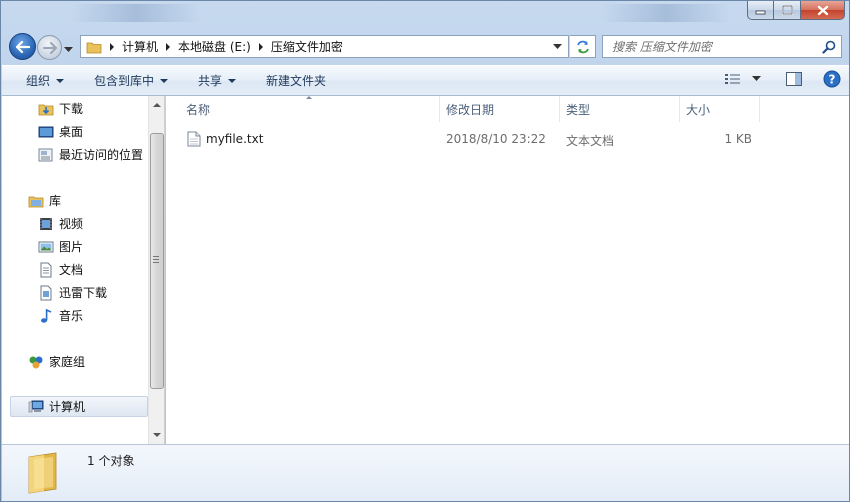  I want to click on nav-item-pictures: 图片, so click(60, 246).